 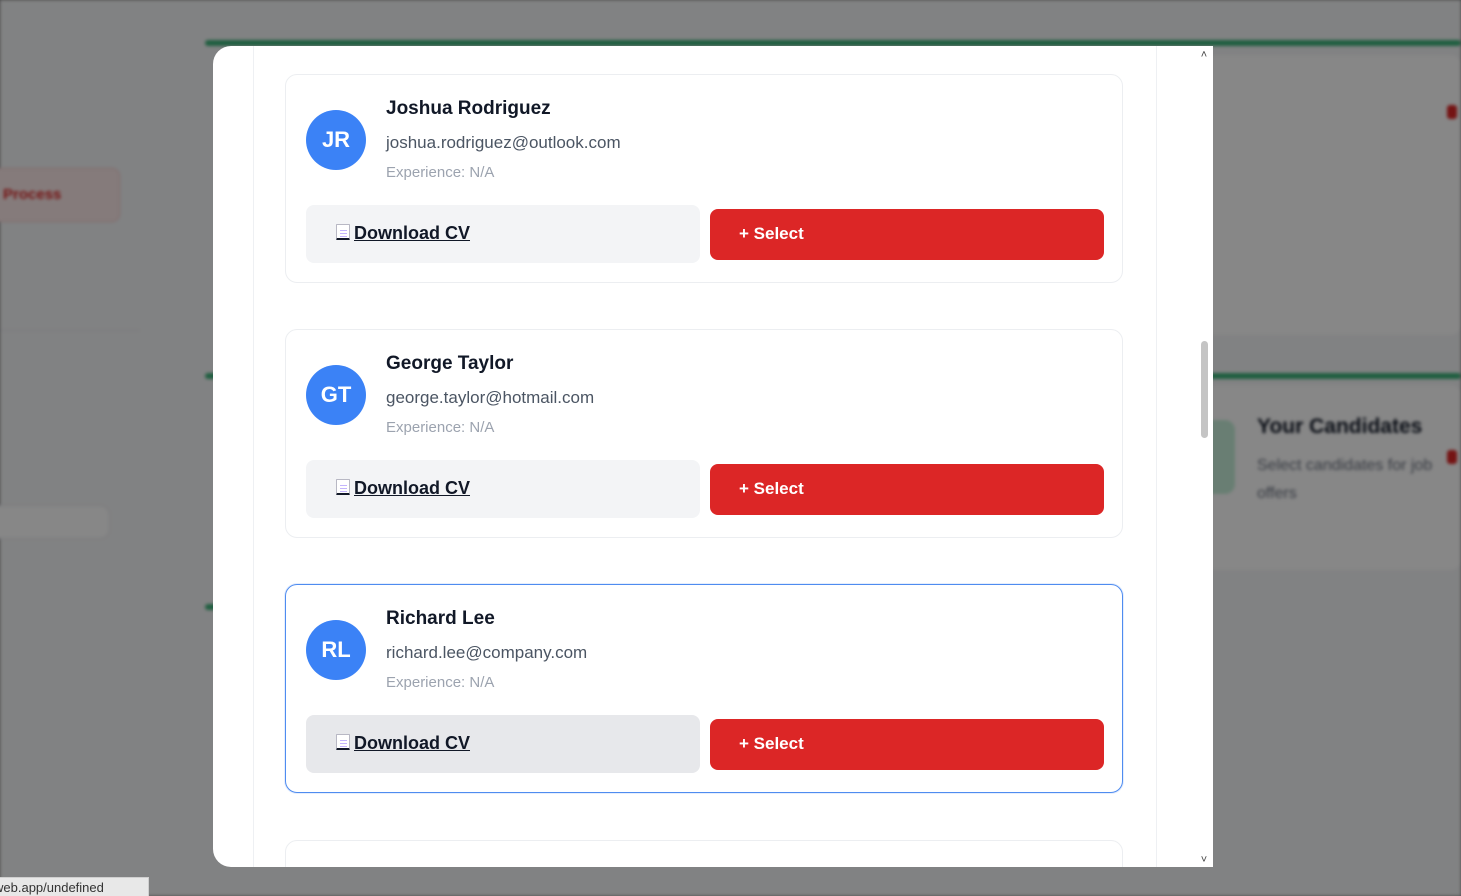 What do you see at coordinates (704, 853) in the screenshot?
I see `candidate-card-partial` at bounding box center [704, 853].